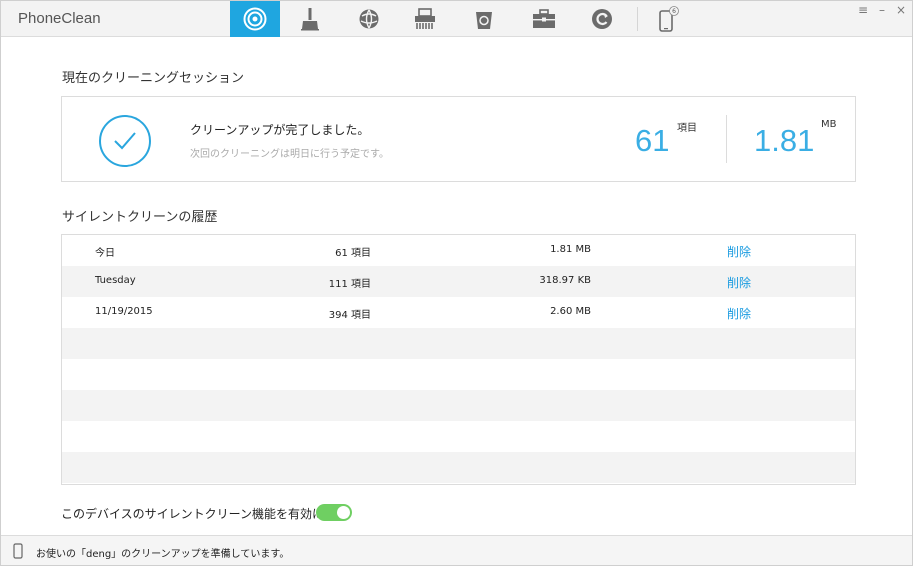 The image size is (913, 566). I want to click on silent-clean-icon, so click(255, 19).